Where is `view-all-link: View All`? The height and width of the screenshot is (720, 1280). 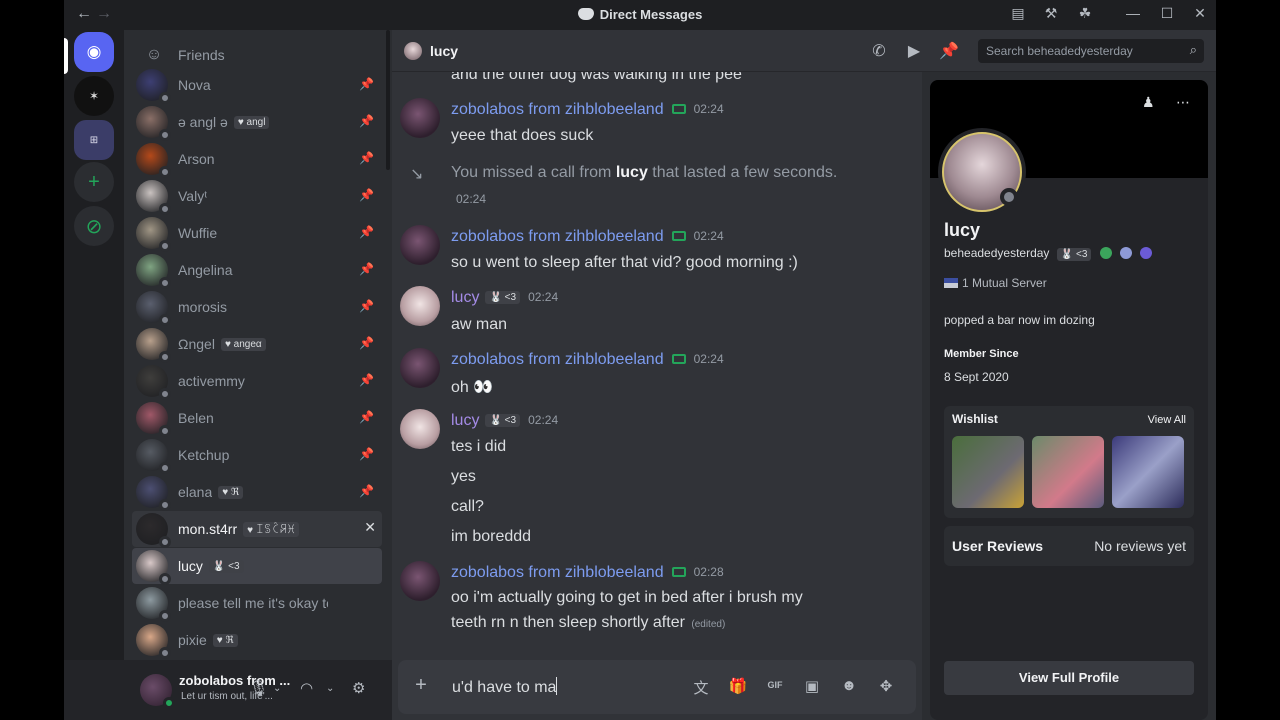 view-all-link: View All is located at coordinates (1167, 420).